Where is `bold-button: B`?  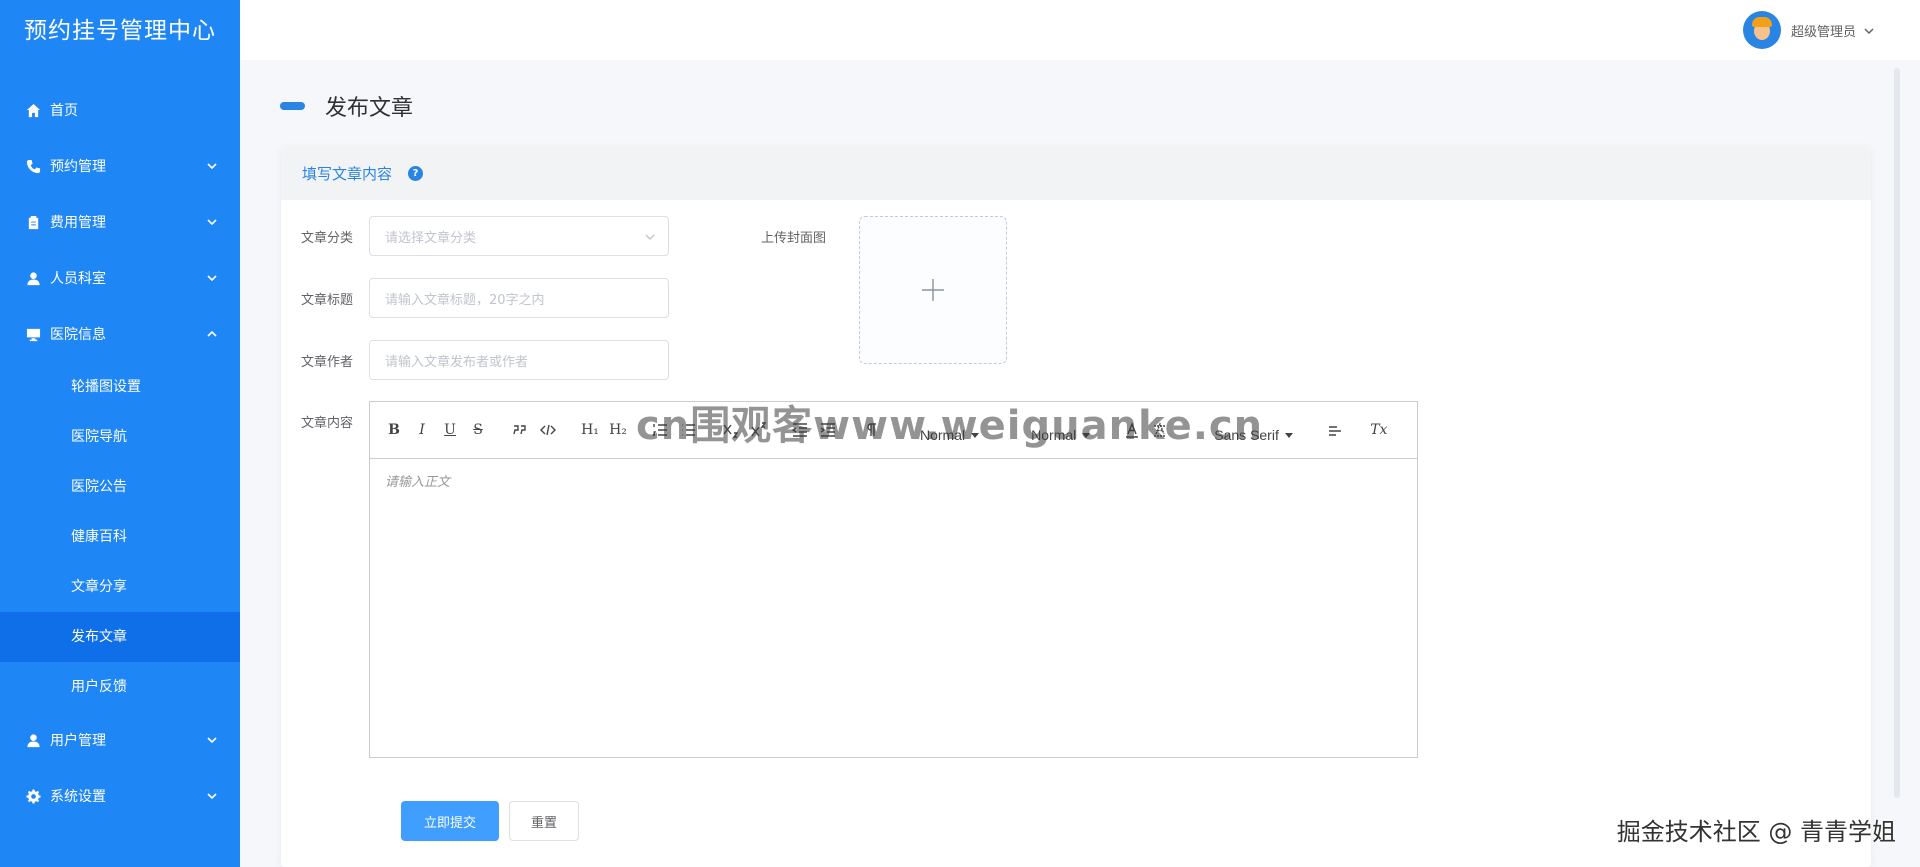 bold-button: B is located at coordinates (394, 430).